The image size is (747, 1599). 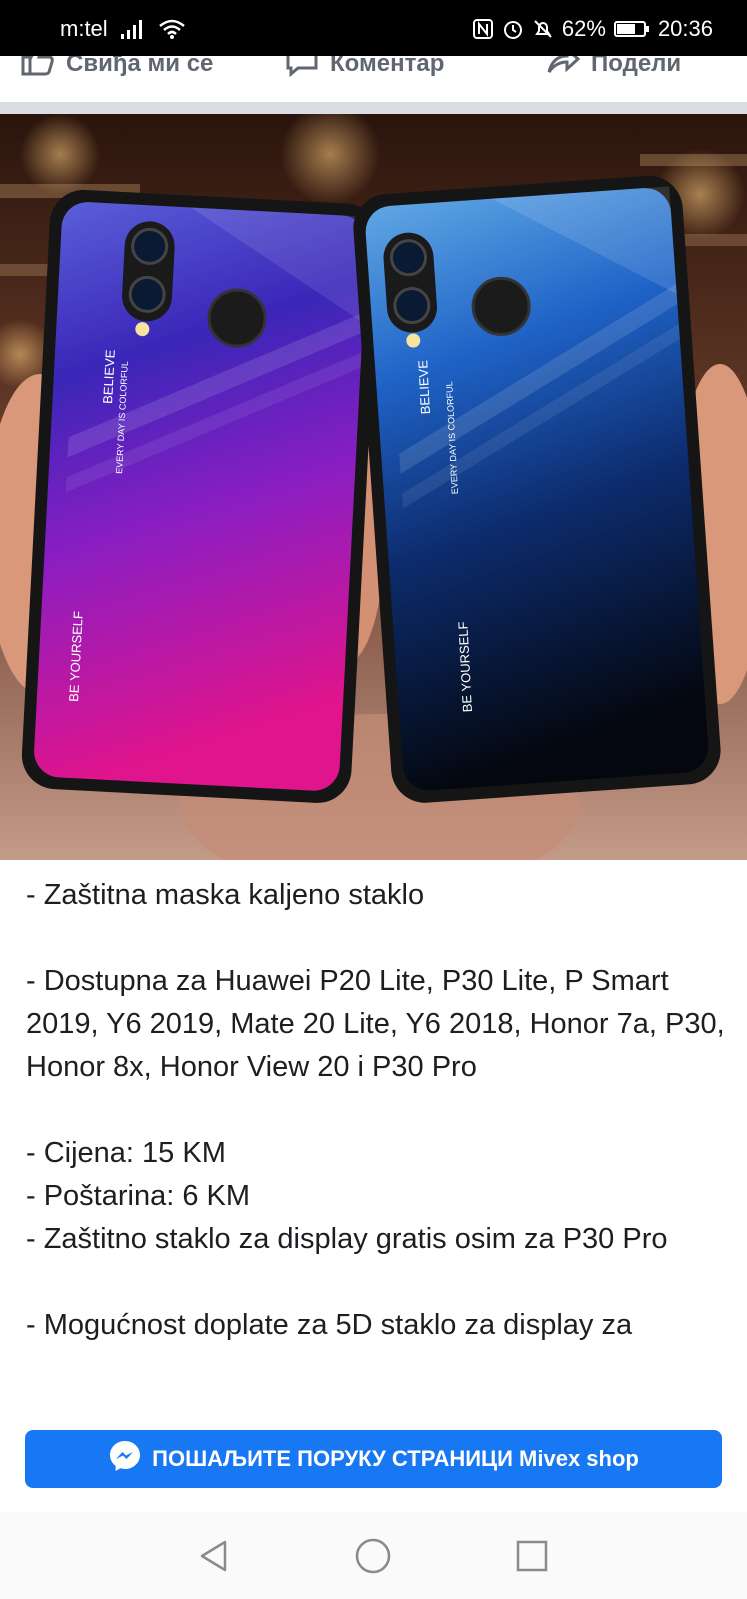 I want to click on post-line: - Zaštitna maska kaljeno staklo, so click(x=225, y=895).